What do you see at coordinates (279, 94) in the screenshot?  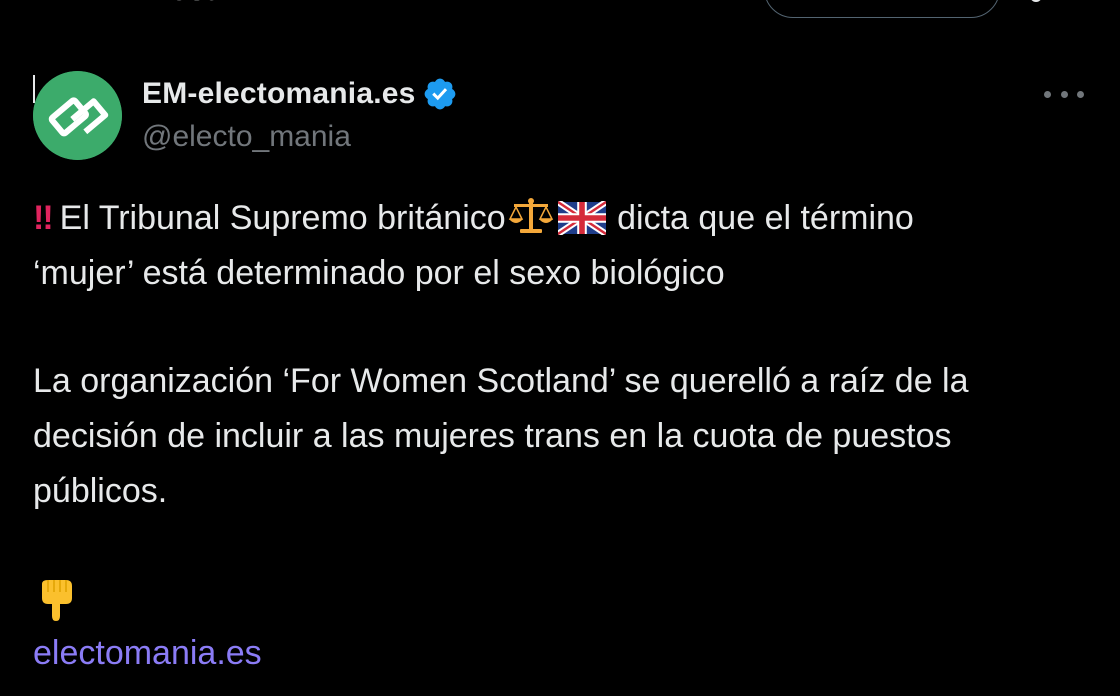 I see `display-name: EM-electomania.es` at bounding box center [279, 94].